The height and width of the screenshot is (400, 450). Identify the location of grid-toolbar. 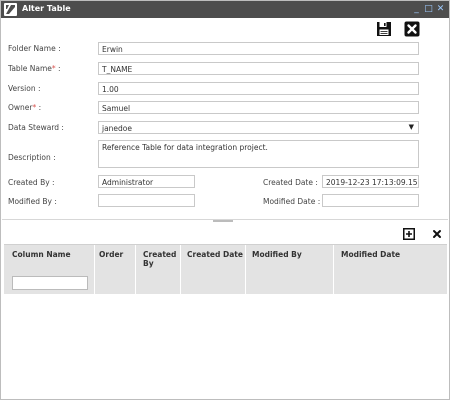
(423, 234).